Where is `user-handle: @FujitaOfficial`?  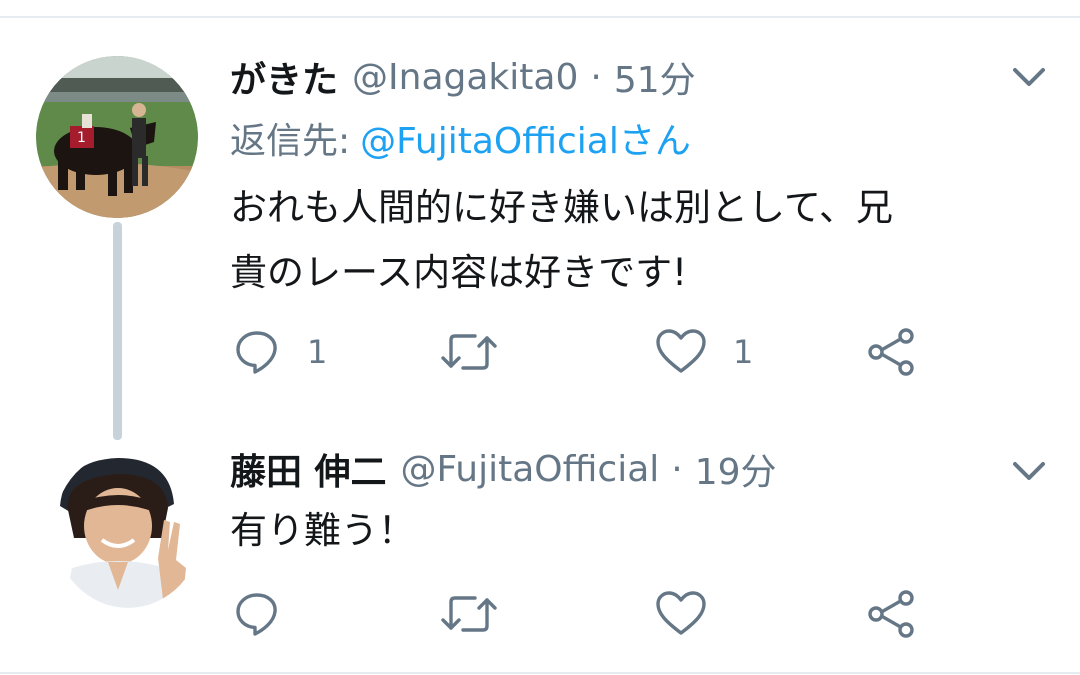 user-handle: @FujitaOfficial is located at coordinates (530, 469).